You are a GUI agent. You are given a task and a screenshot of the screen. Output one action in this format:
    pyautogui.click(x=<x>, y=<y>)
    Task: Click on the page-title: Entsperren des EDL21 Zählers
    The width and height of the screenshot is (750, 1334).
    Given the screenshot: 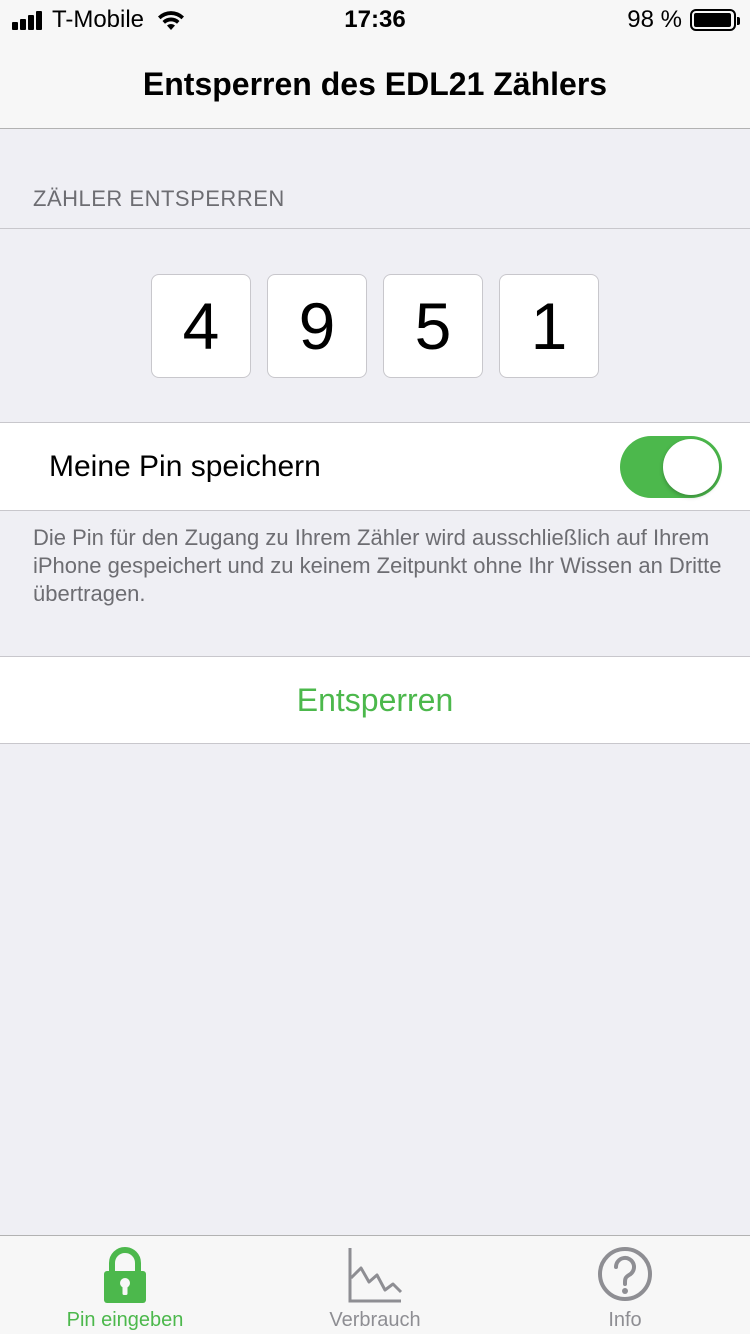 What is the action you would take?
    pyautogui.click(x=375, y=83)
    